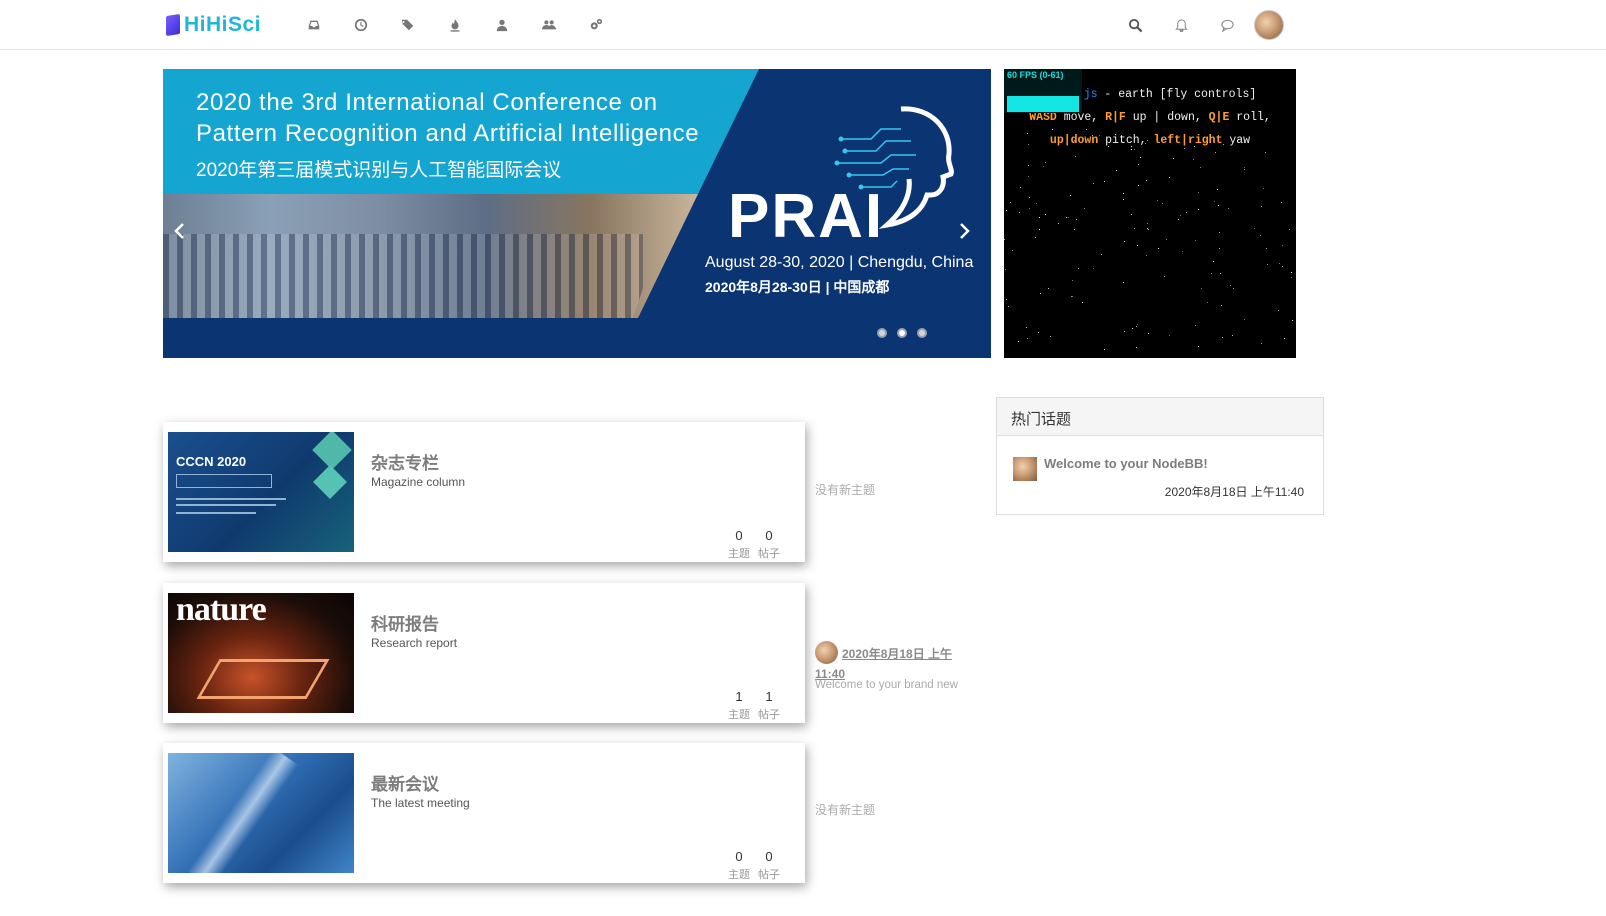  I want to click on topics-count: 0 主题, so click(739, 865).